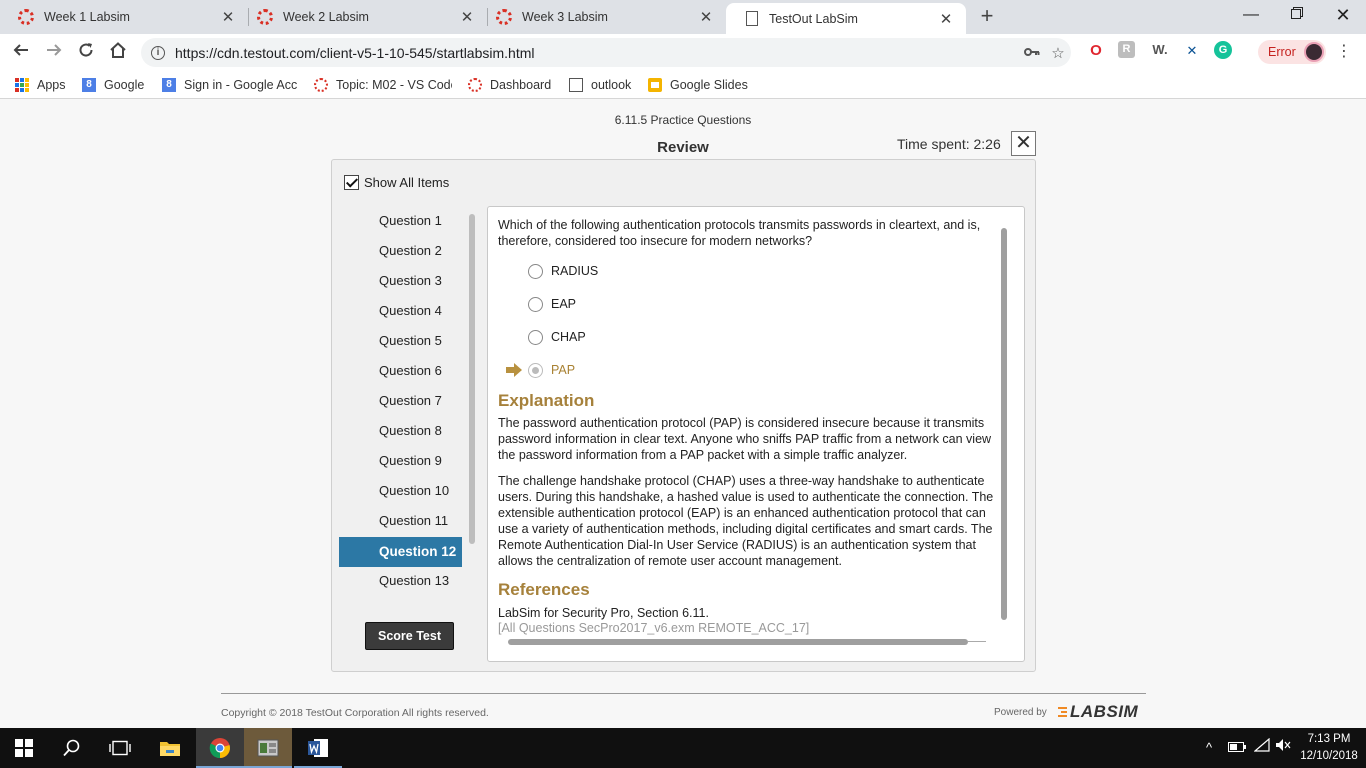  I want to click on question-item: Question 4, so click(400, 311).